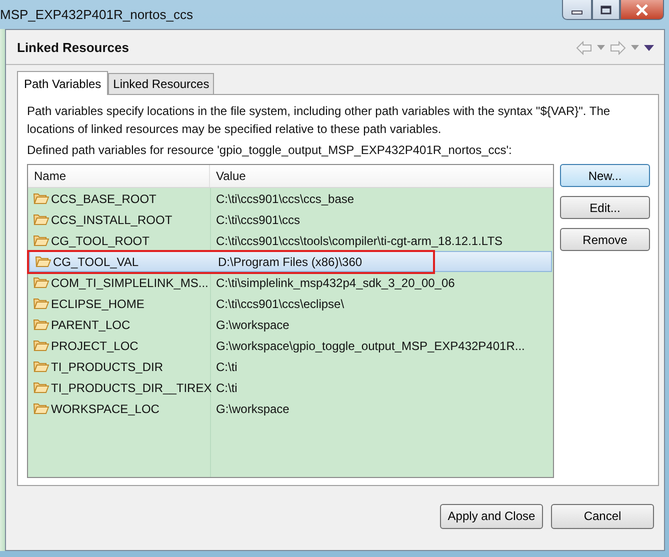  Describe the element at coordinates (605, 239) in the screenshot. I see `button: Remove` at that location.